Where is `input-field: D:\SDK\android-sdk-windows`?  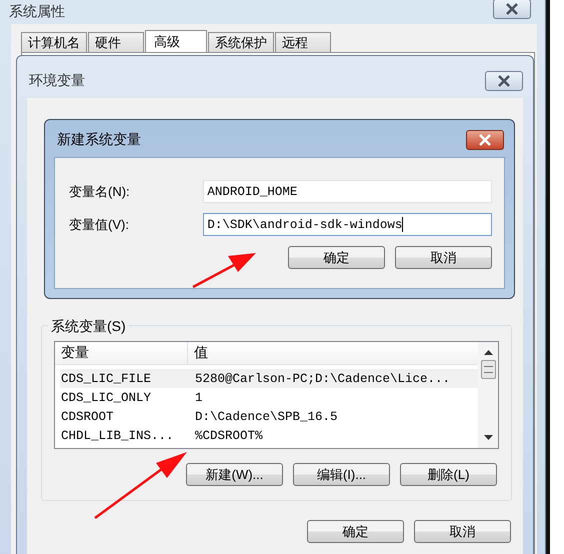 input-field: D:\SDK\android-sdk-windows is located at coordinates (347, 224).